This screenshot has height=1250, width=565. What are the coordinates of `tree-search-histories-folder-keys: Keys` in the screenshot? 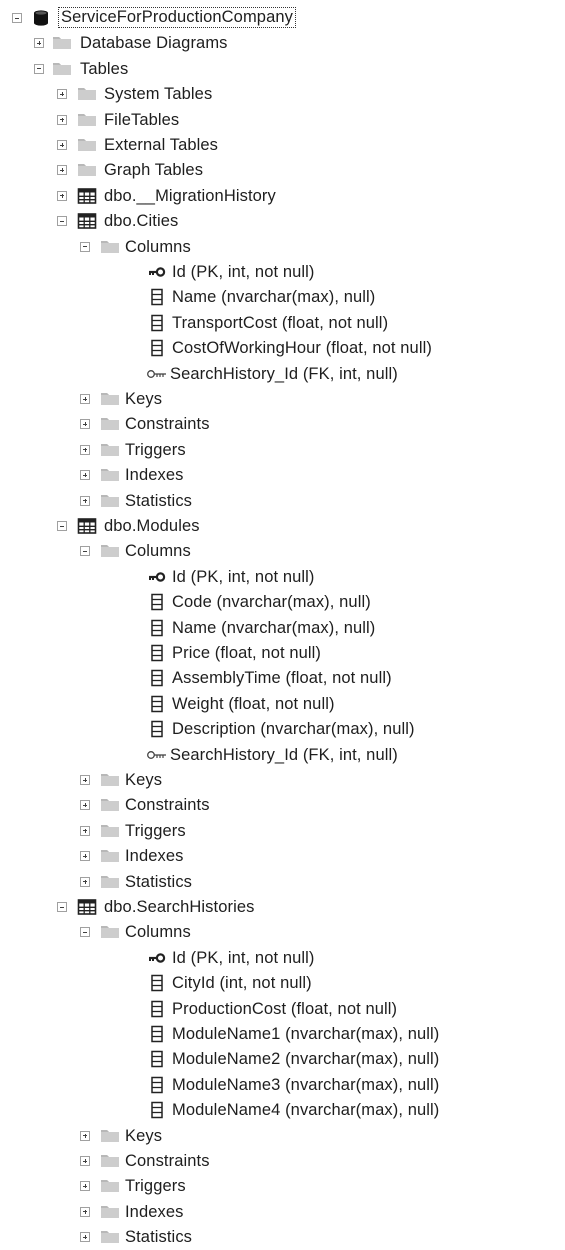 It's located at (282, 1136).